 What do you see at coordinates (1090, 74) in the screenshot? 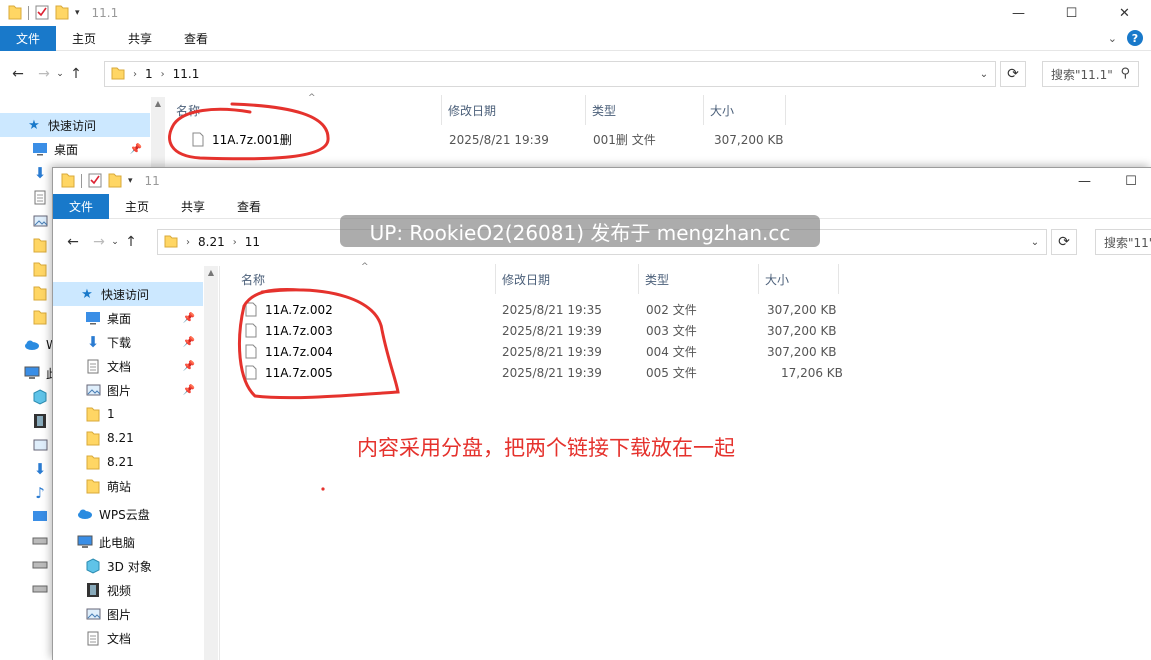
I see `search-input: 搜索"11.1" ⚲` at bounding box center [1090, 74].